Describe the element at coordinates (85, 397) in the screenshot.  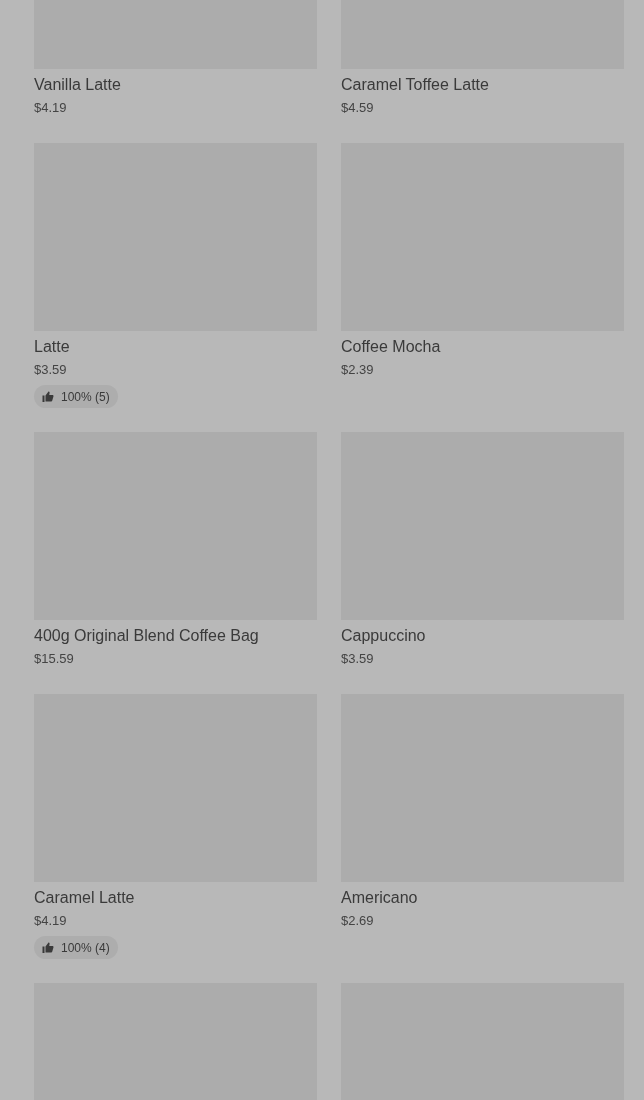
I see `rating-text: 100% (5)` at that location.